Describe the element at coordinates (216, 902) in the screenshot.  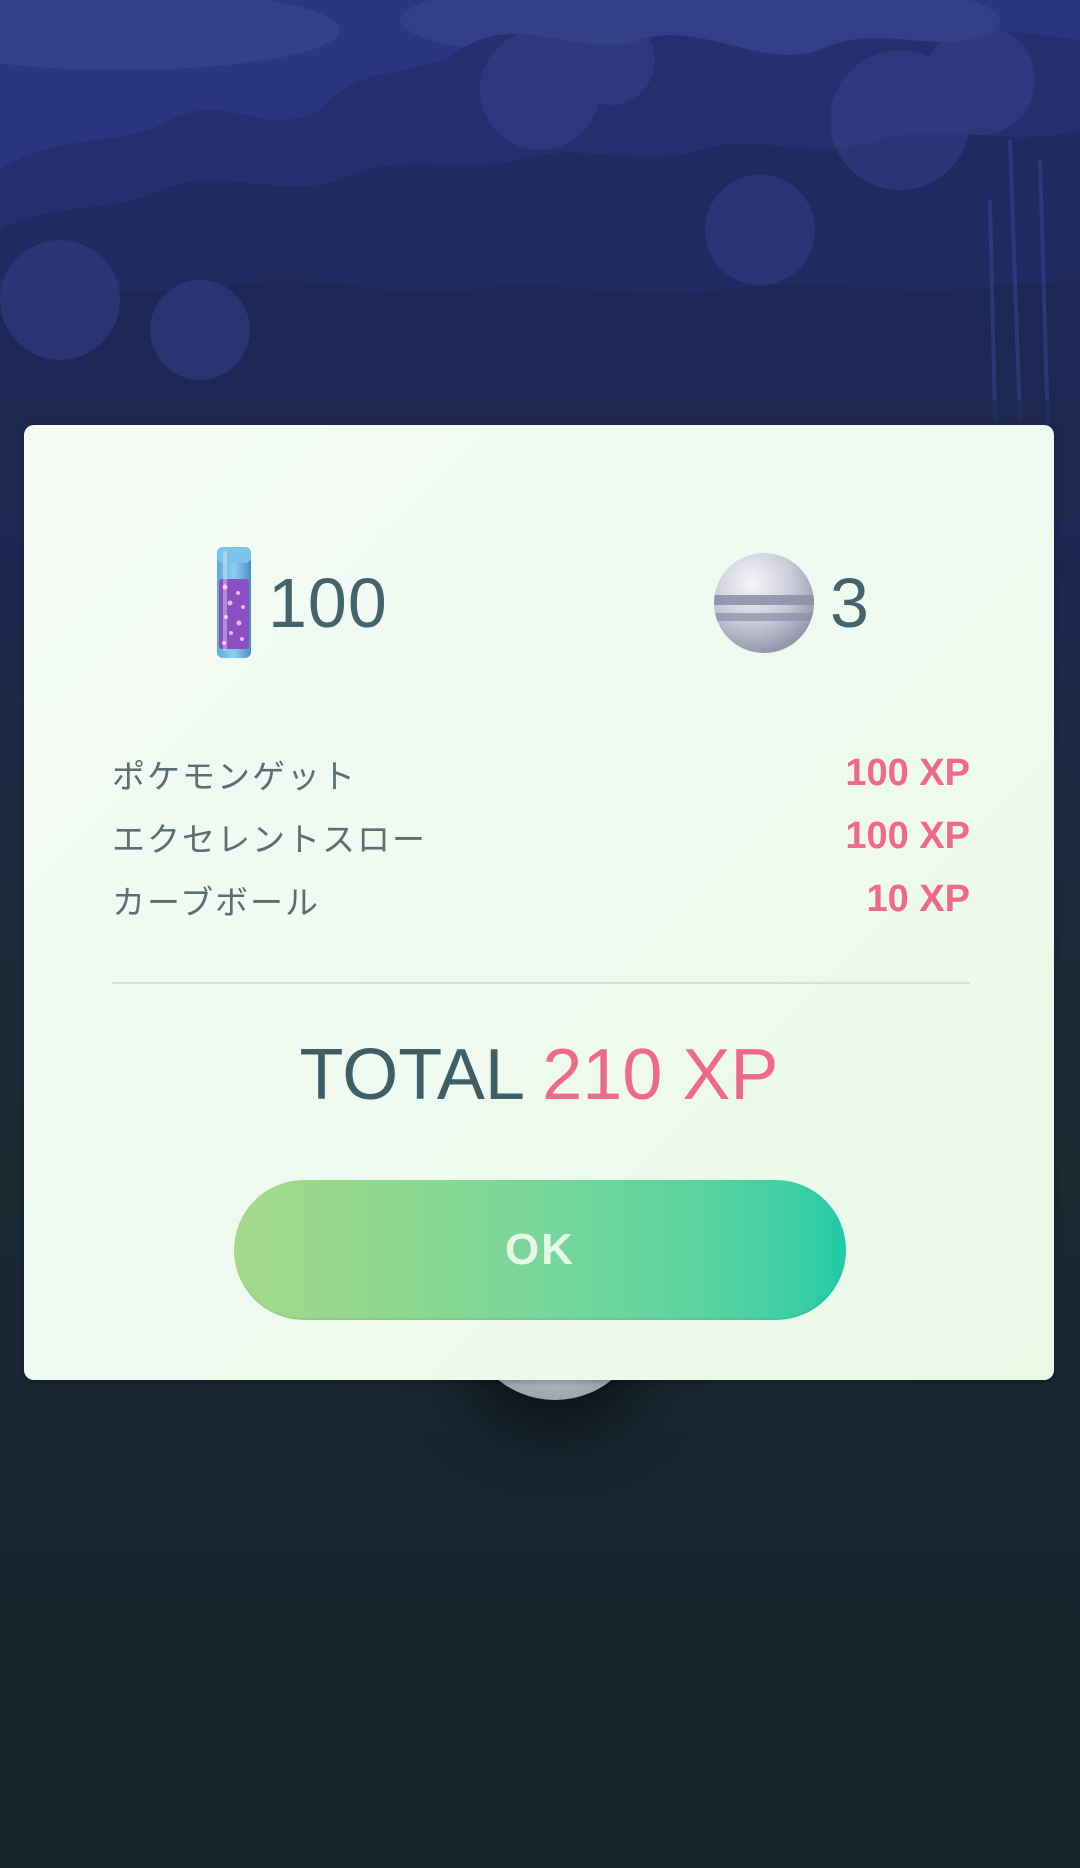
I see `xp-item-label: カーブボール` at that location.